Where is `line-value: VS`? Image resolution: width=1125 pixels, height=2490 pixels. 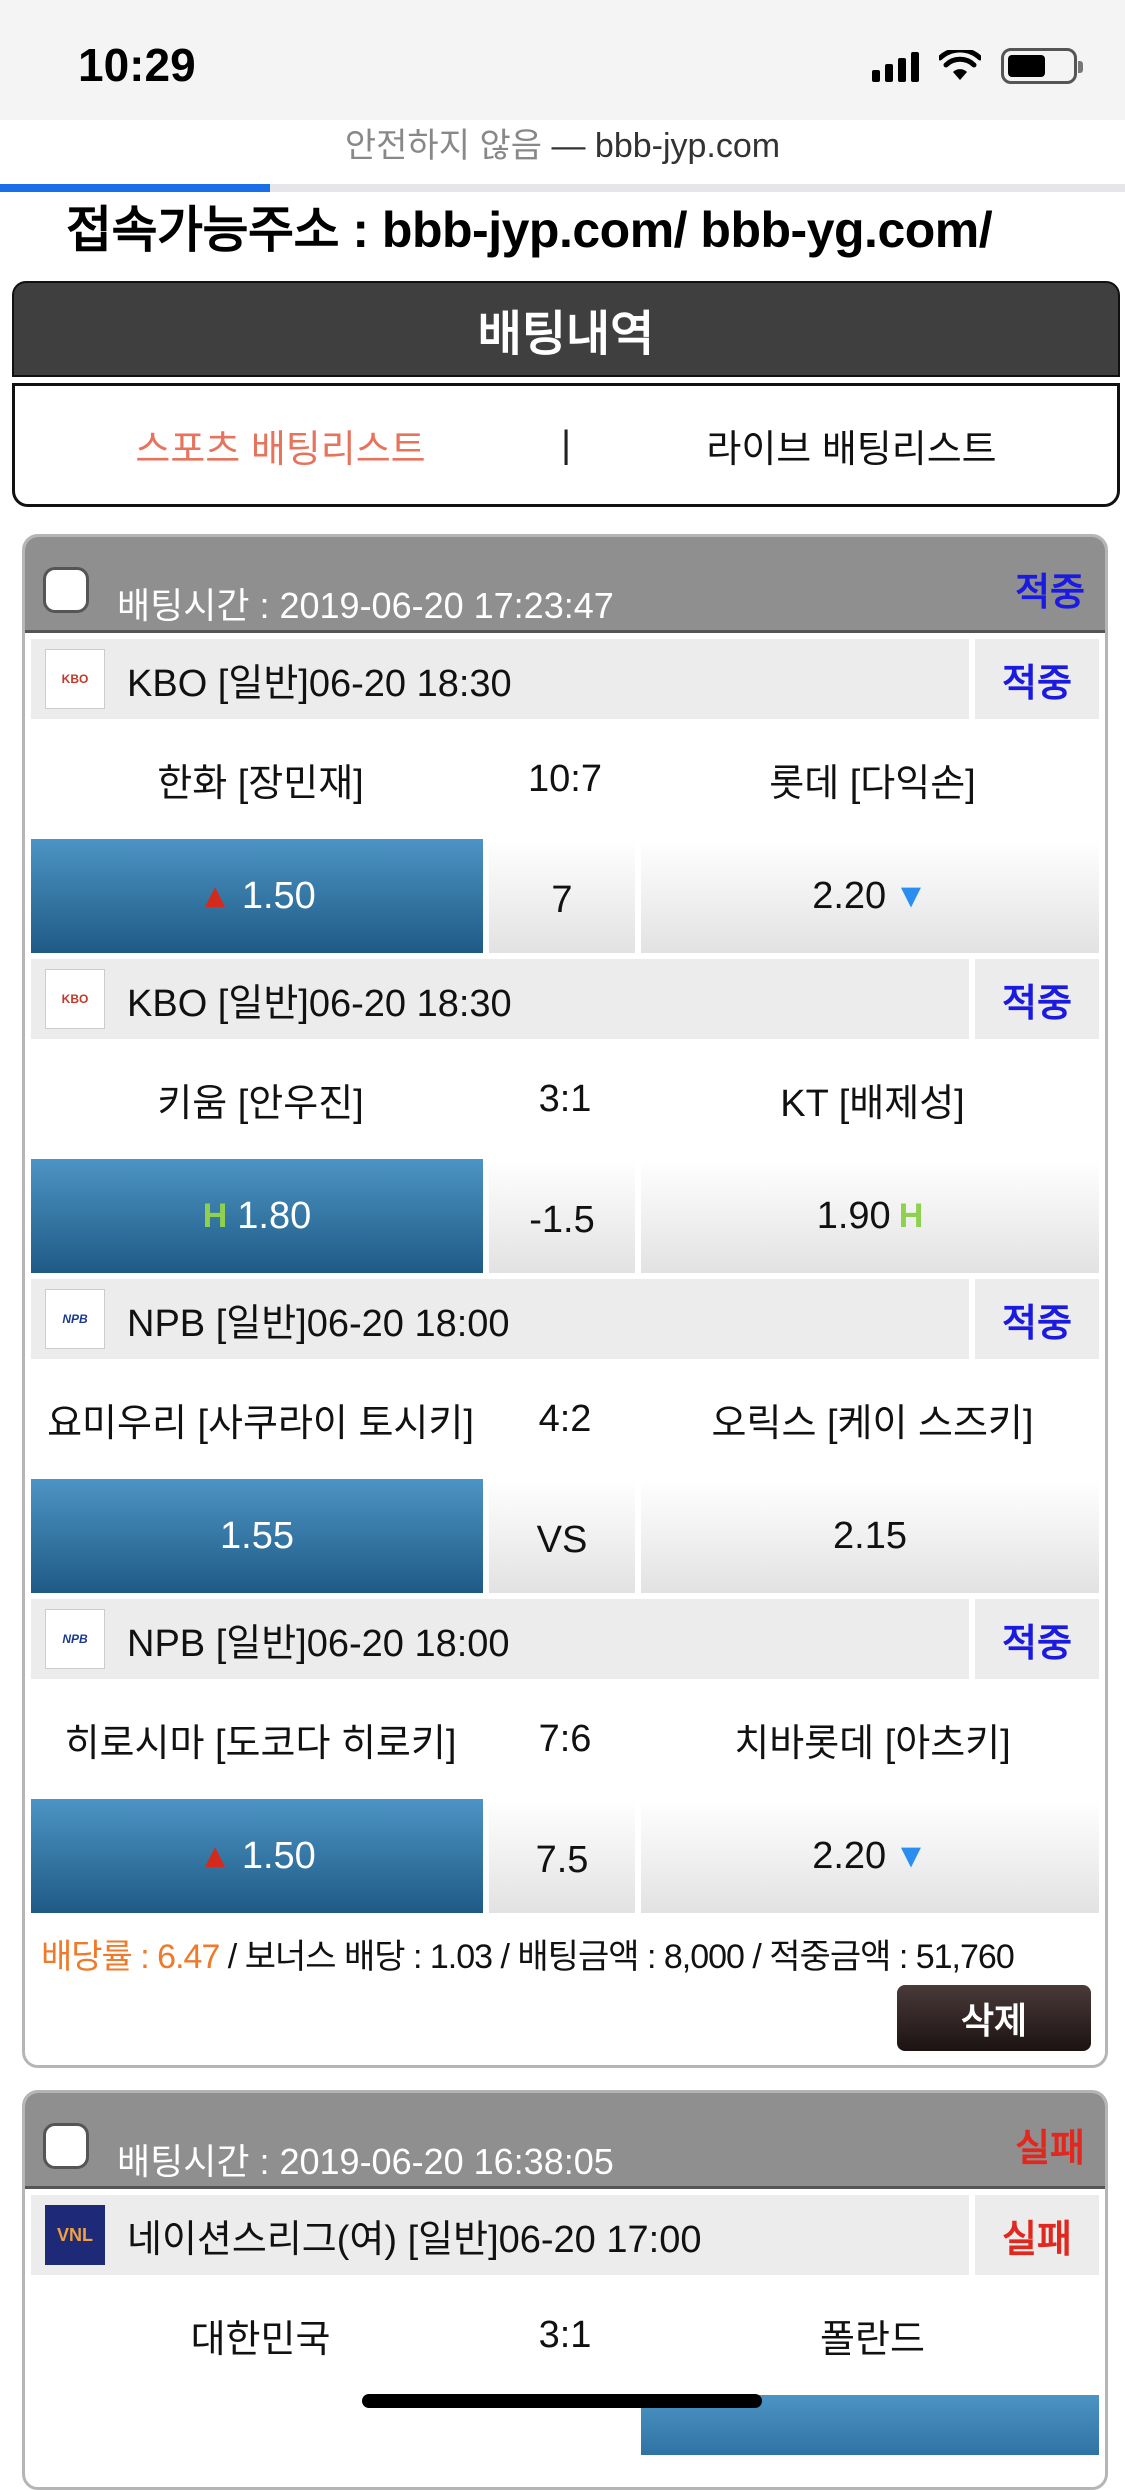 line-value: VS is located at coordinates (562, 1536).